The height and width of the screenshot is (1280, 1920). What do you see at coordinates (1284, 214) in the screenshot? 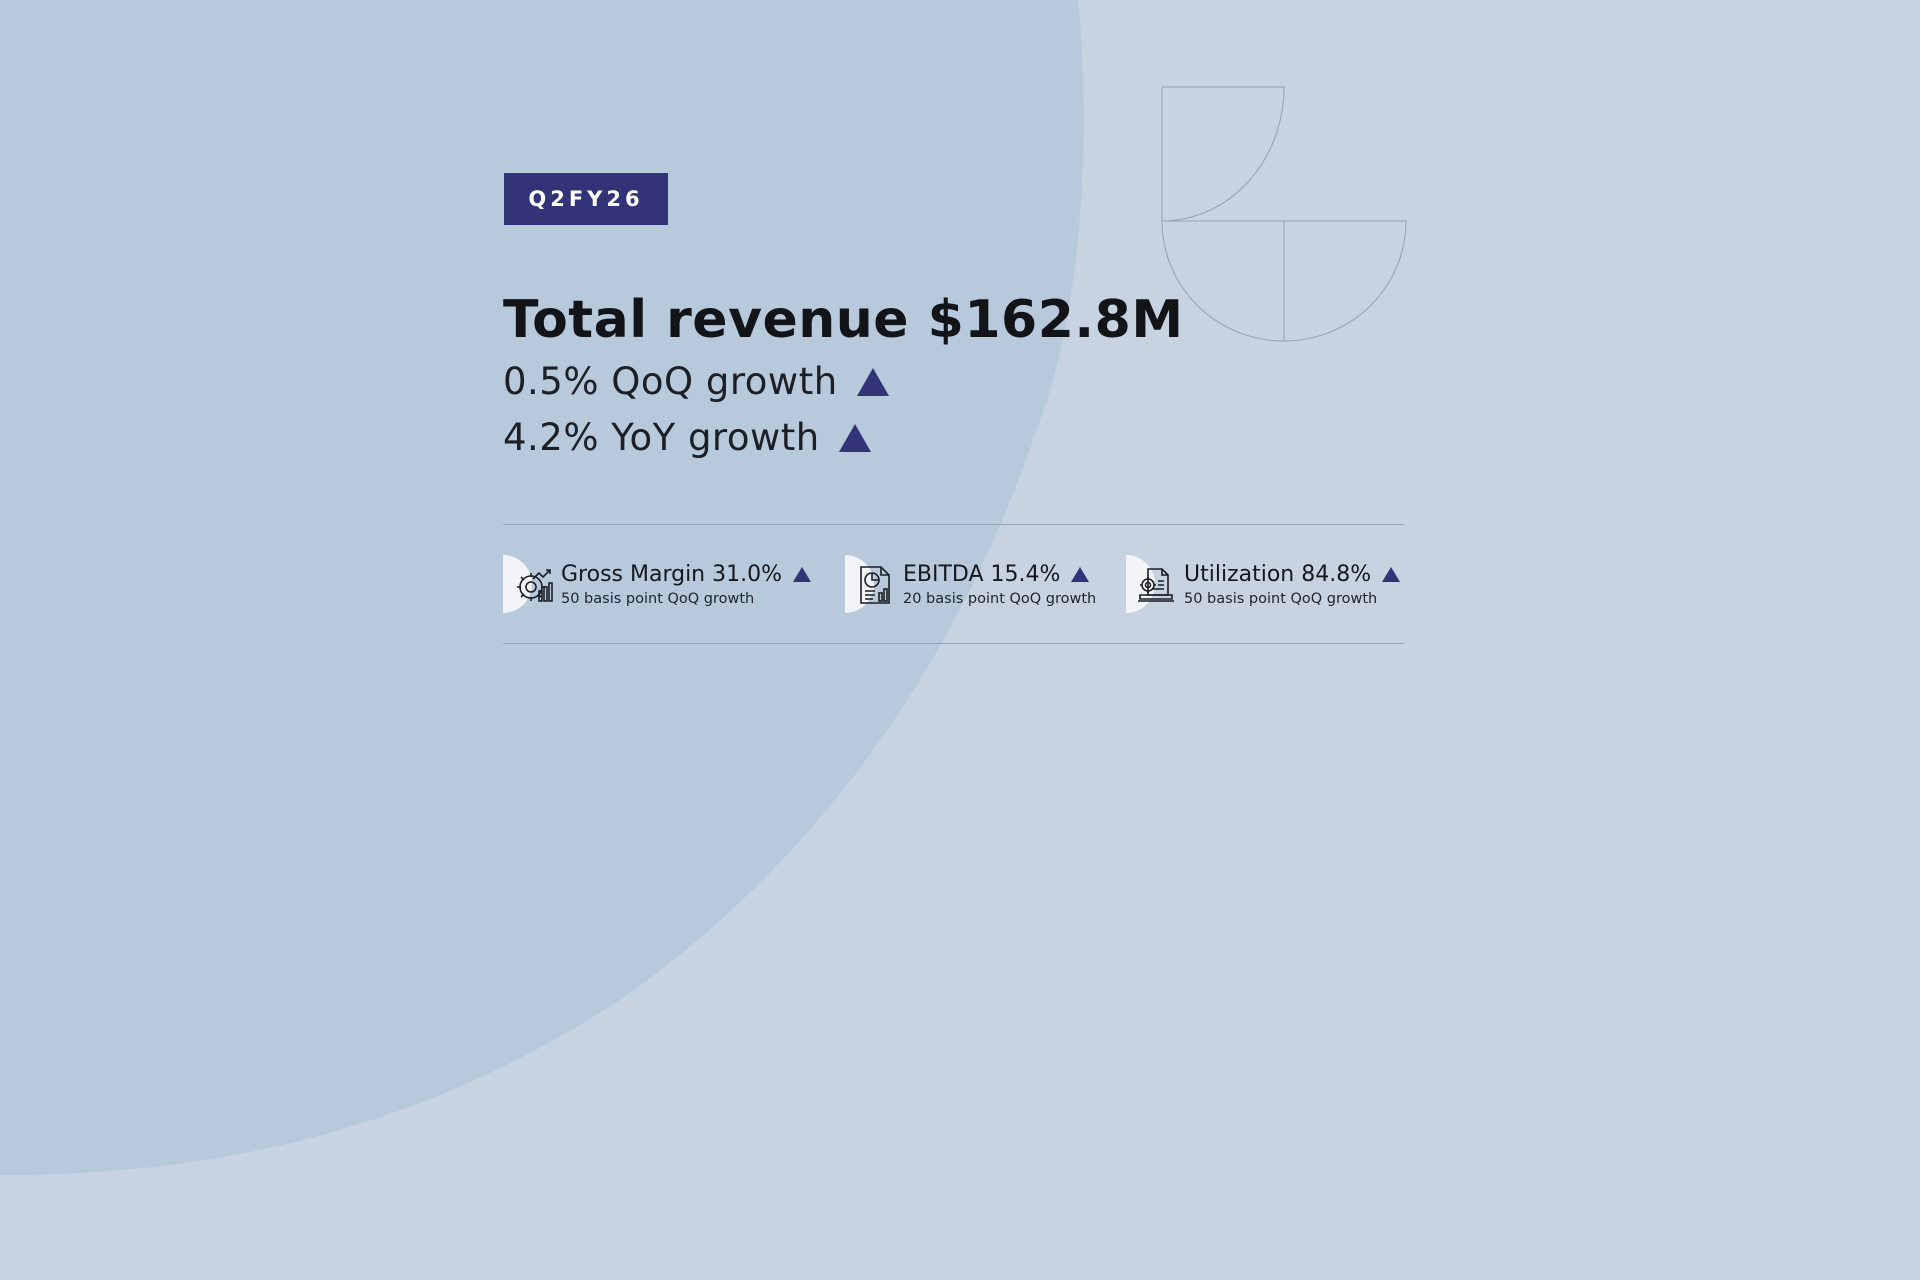
I see `decorative-quarter-circles` at bounding box center [1284, 214].